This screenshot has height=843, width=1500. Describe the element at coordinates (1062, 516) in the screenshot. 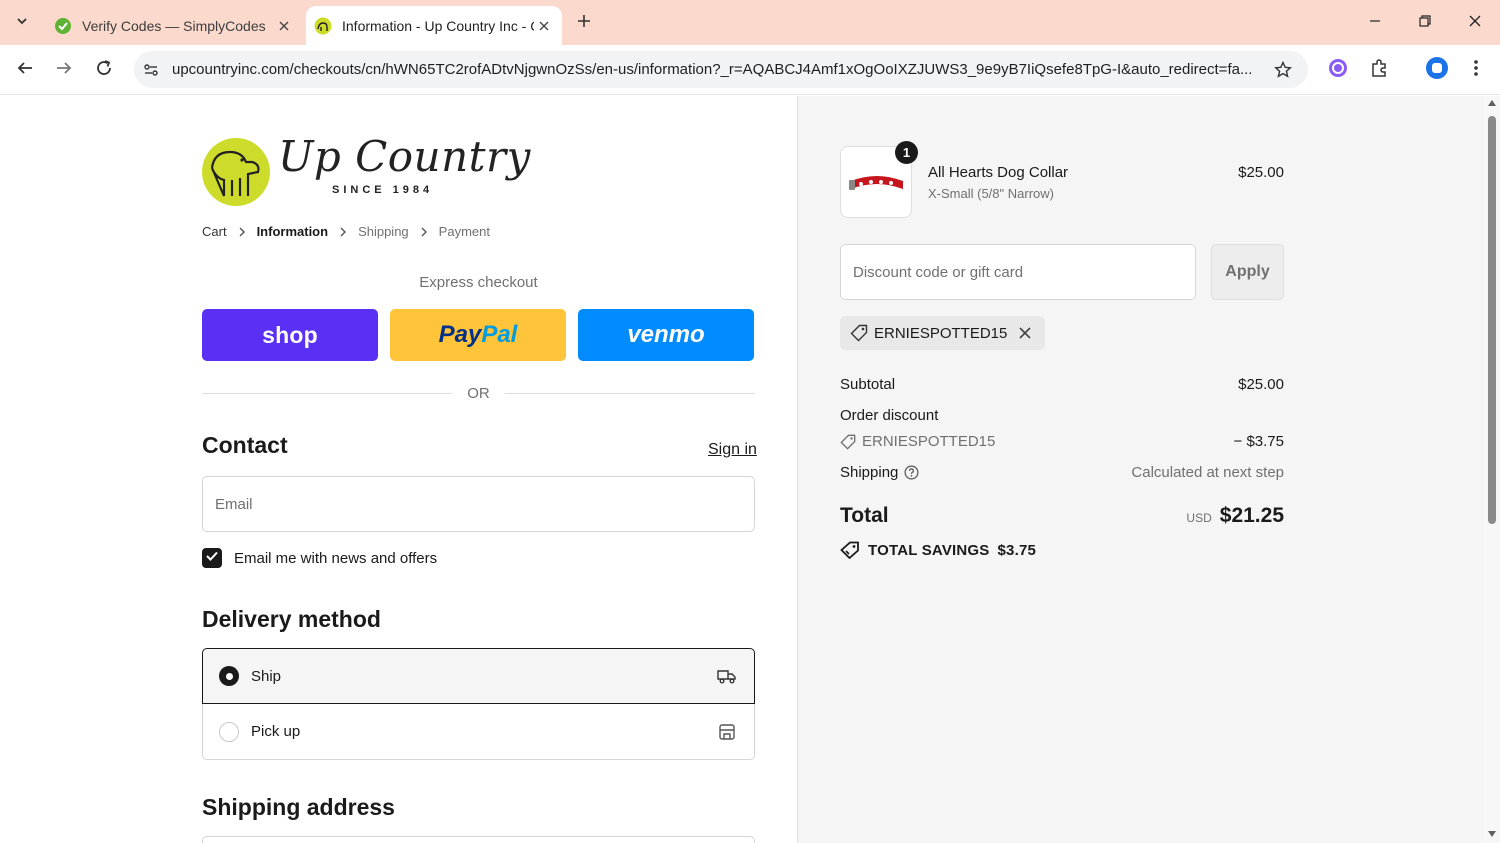

I see `total-row: Total USD $21.25` at that location.